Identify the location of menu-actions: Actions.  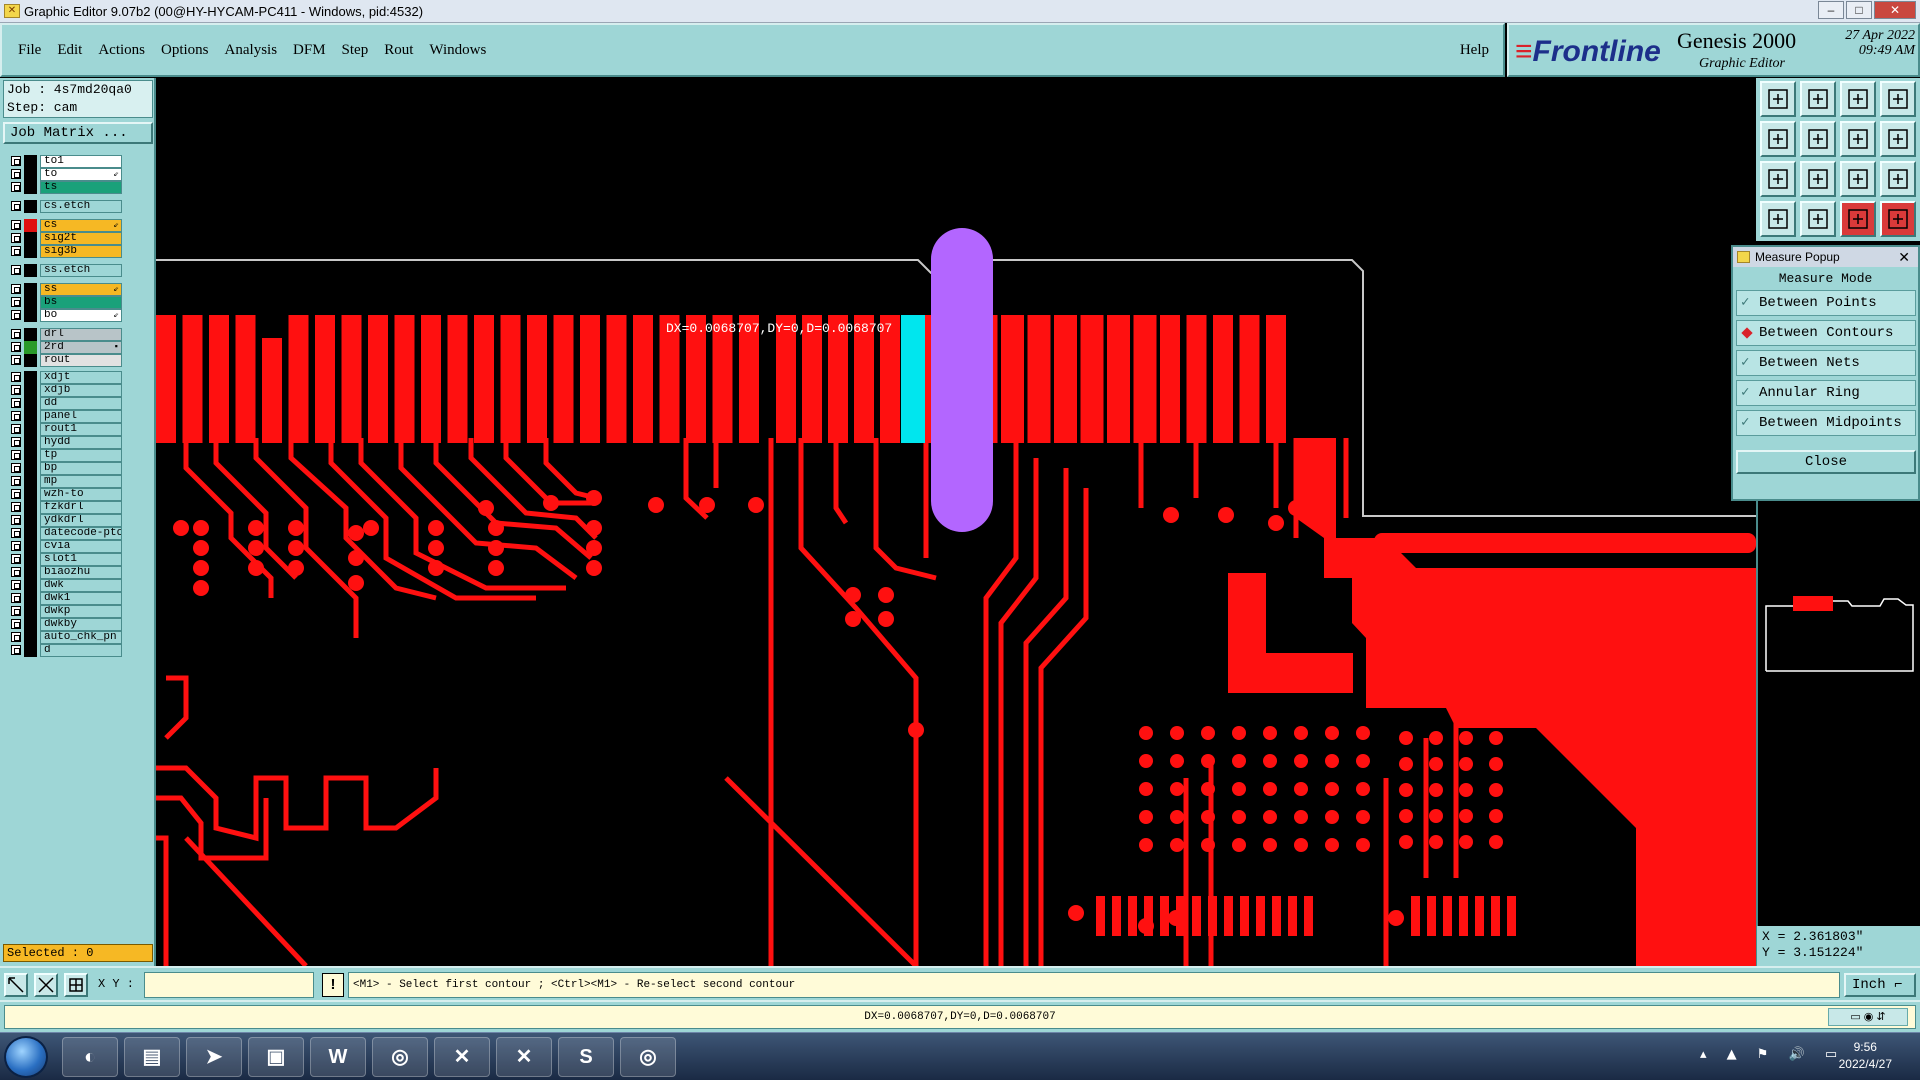
(121, 50).